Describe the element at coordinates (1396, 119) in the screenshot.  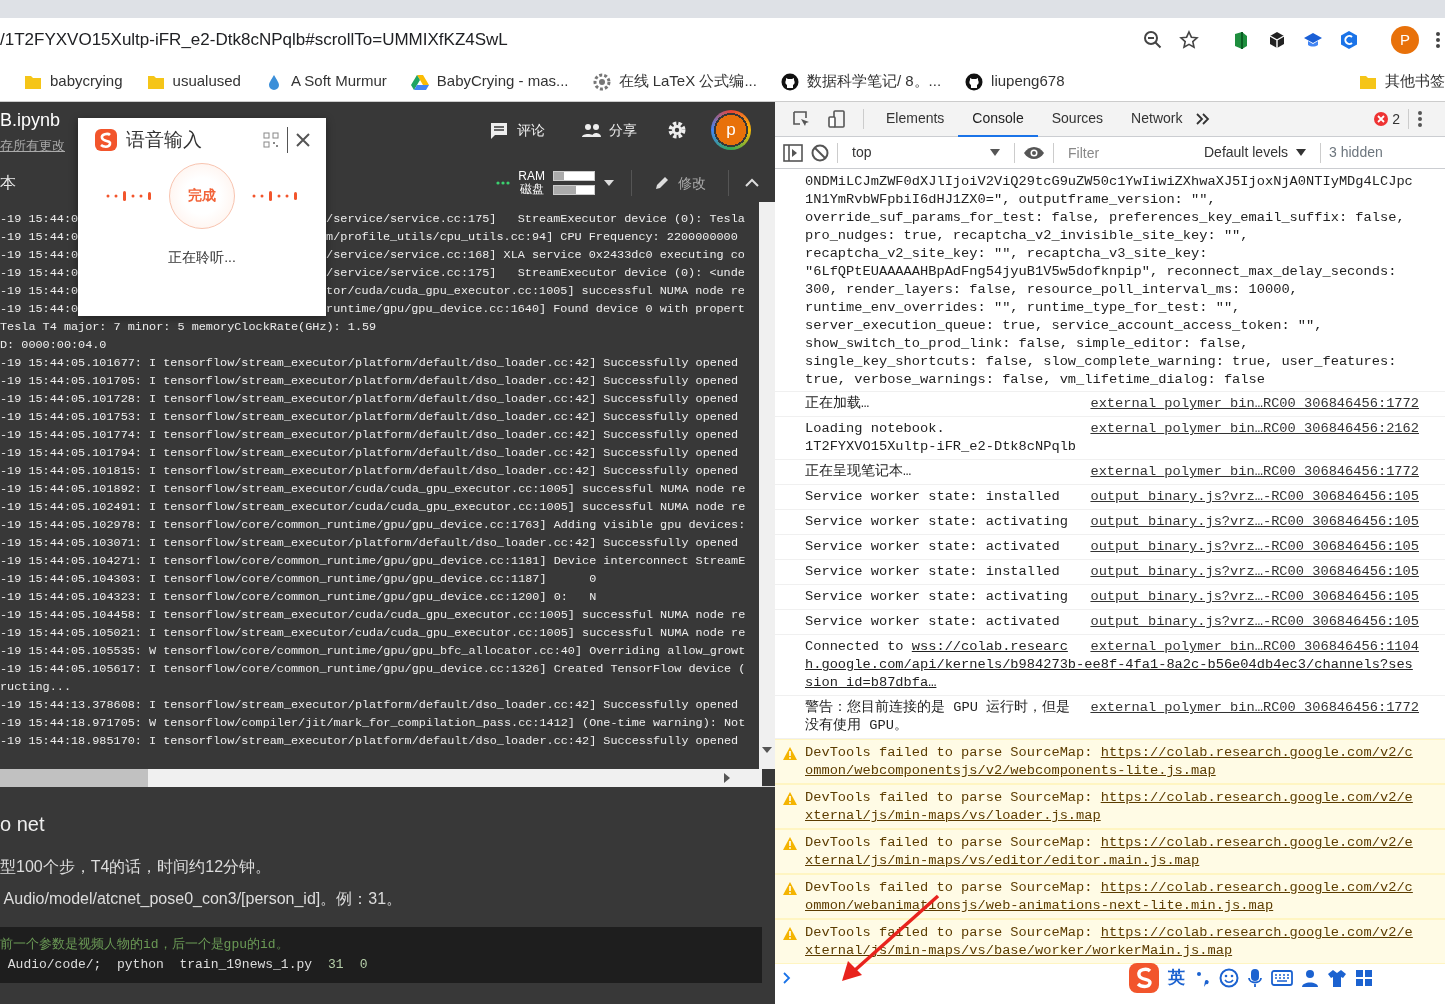
I see `error-count: 2` at that location.